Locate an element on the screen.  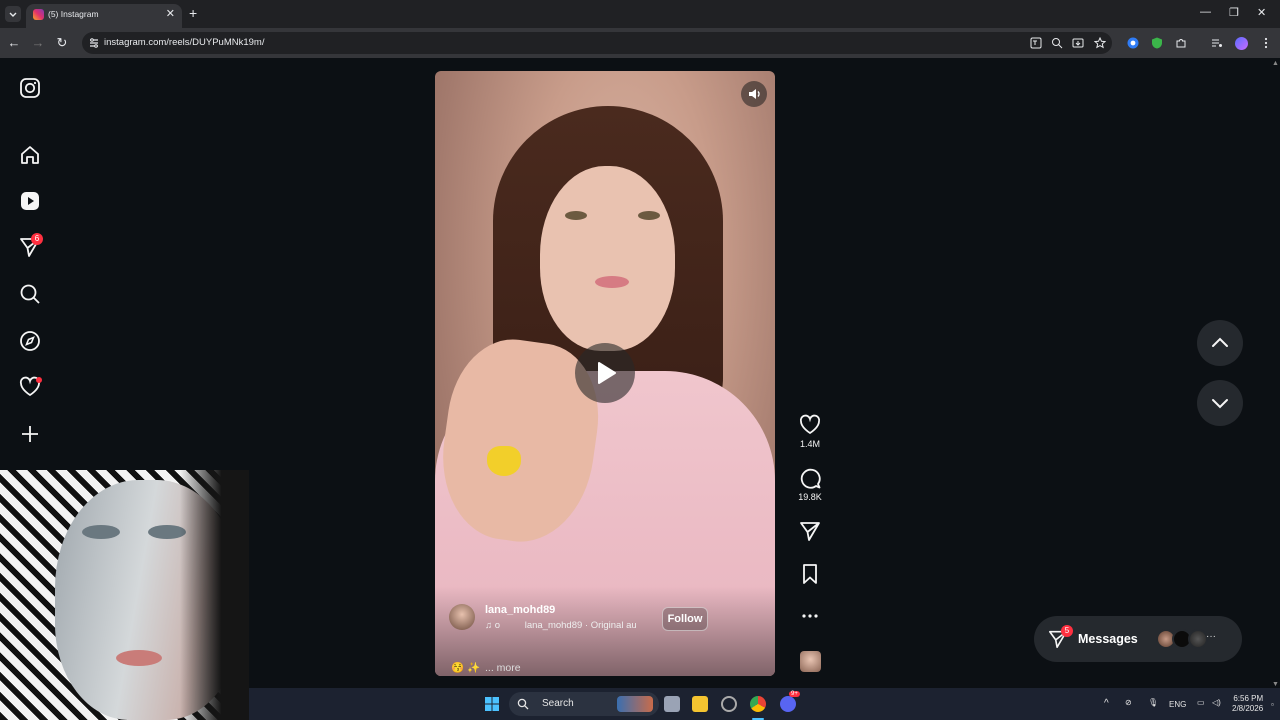
notification-dot is located at coordinates (39, 380).